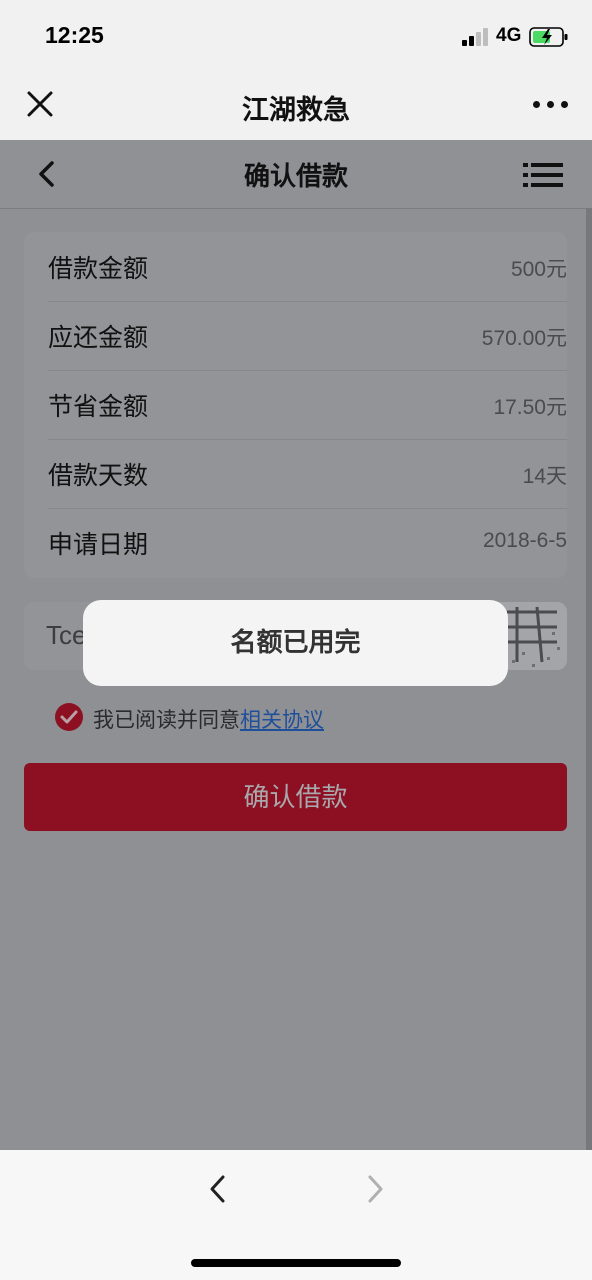 The width and height of the screenshot is (592, 1280). What do you see at coordinates (98, 268) in the screenshot?
I see `row-label: 借款金额` at bounding box center [98, 268].